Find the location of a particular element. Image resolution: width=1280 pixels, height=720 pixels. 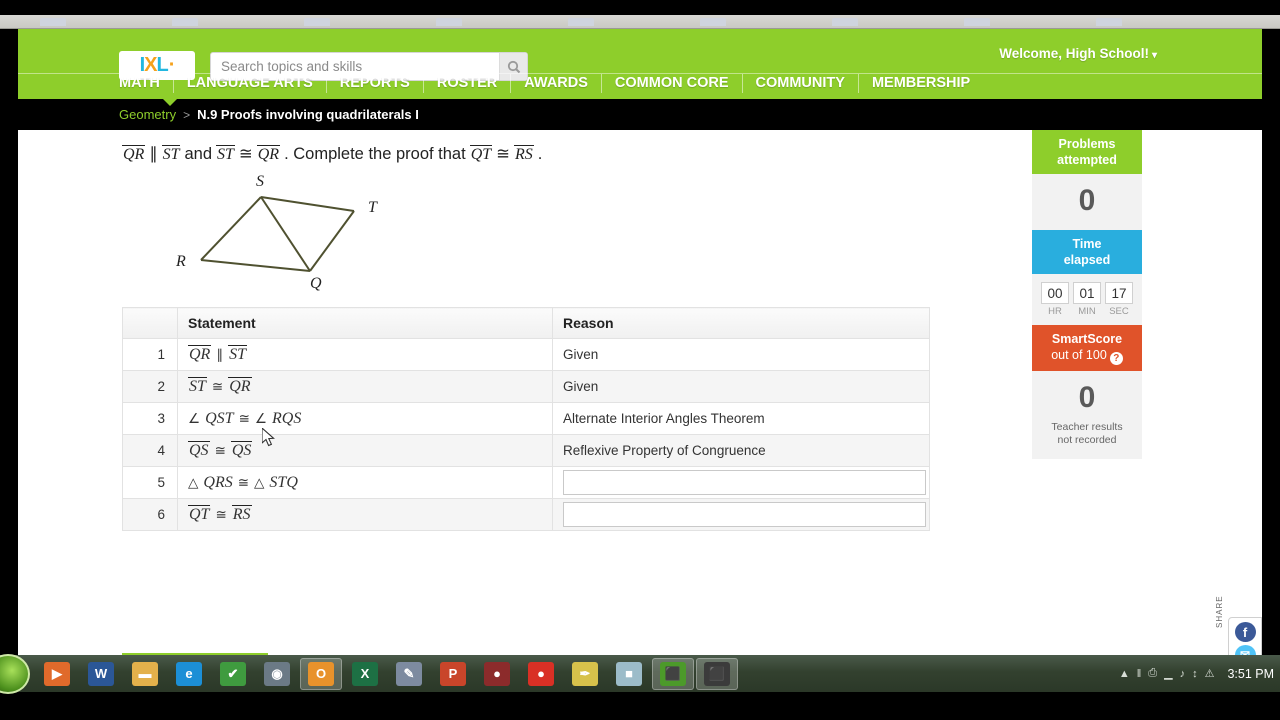

photo-viewer-icon-glyph: ■ is located at coordinates (629, 673).